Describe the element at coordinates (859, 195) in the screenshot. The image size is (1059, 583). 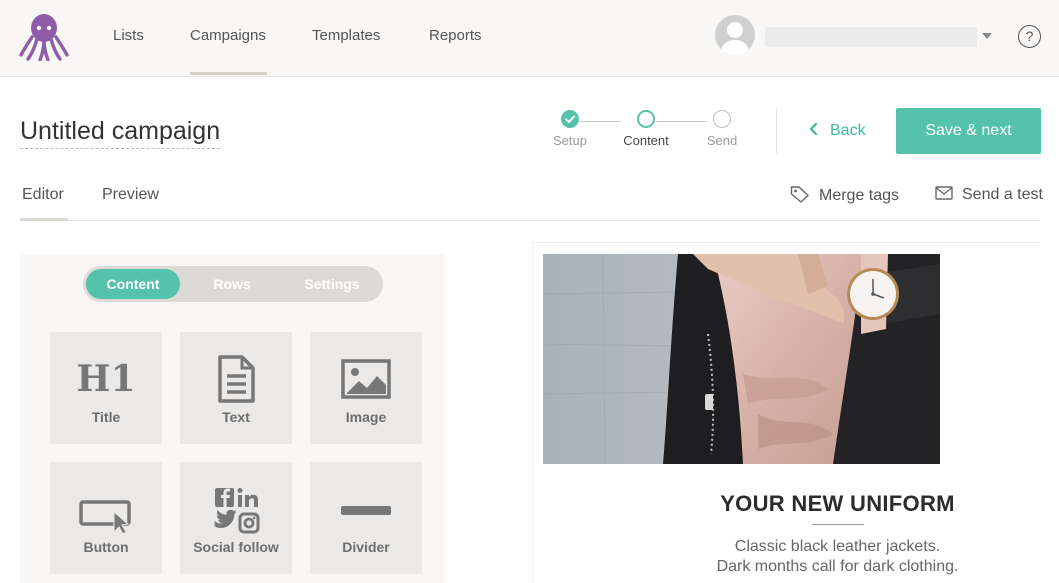
I see `merge-tags-label: Merge tags` at that location.